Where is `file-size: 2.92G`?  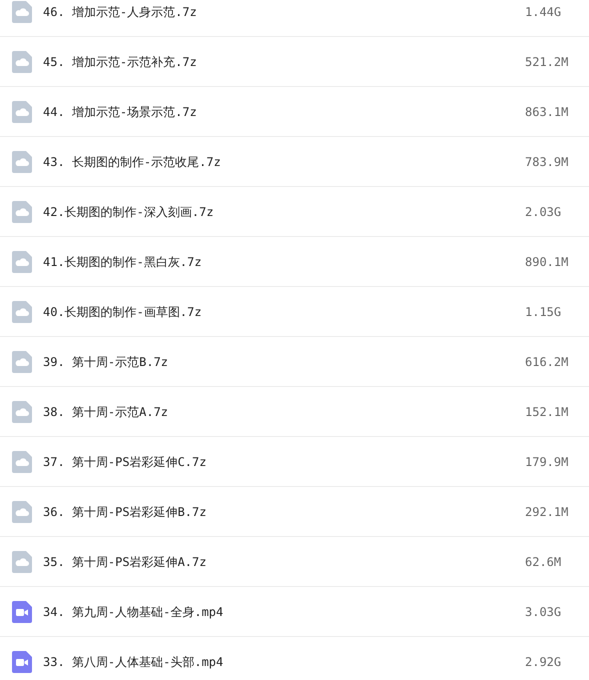
file-size: 2.92G is located at coordinates (543, 662).